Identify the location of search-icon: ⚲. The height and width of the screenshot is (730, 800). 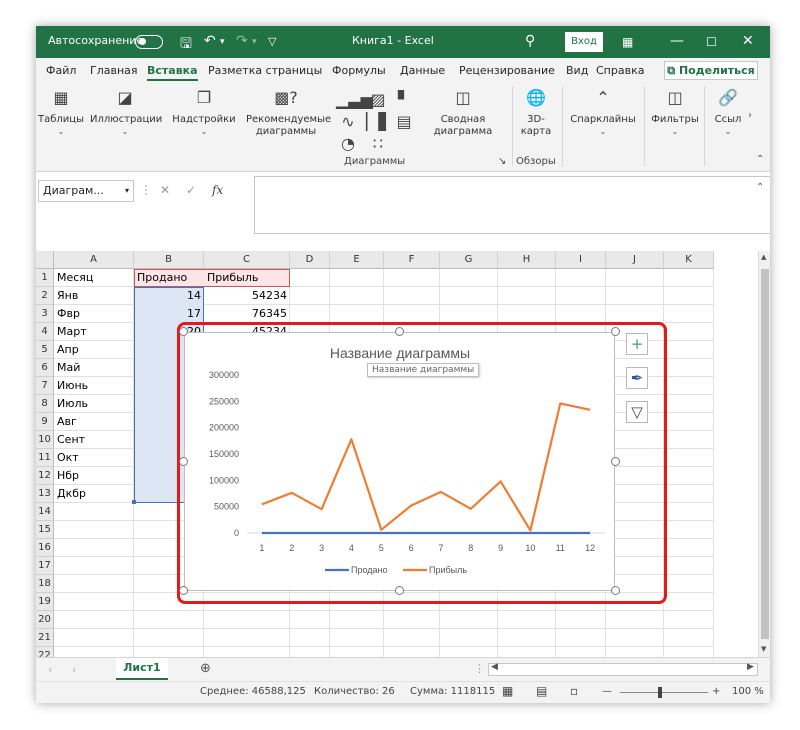
(530, 41).